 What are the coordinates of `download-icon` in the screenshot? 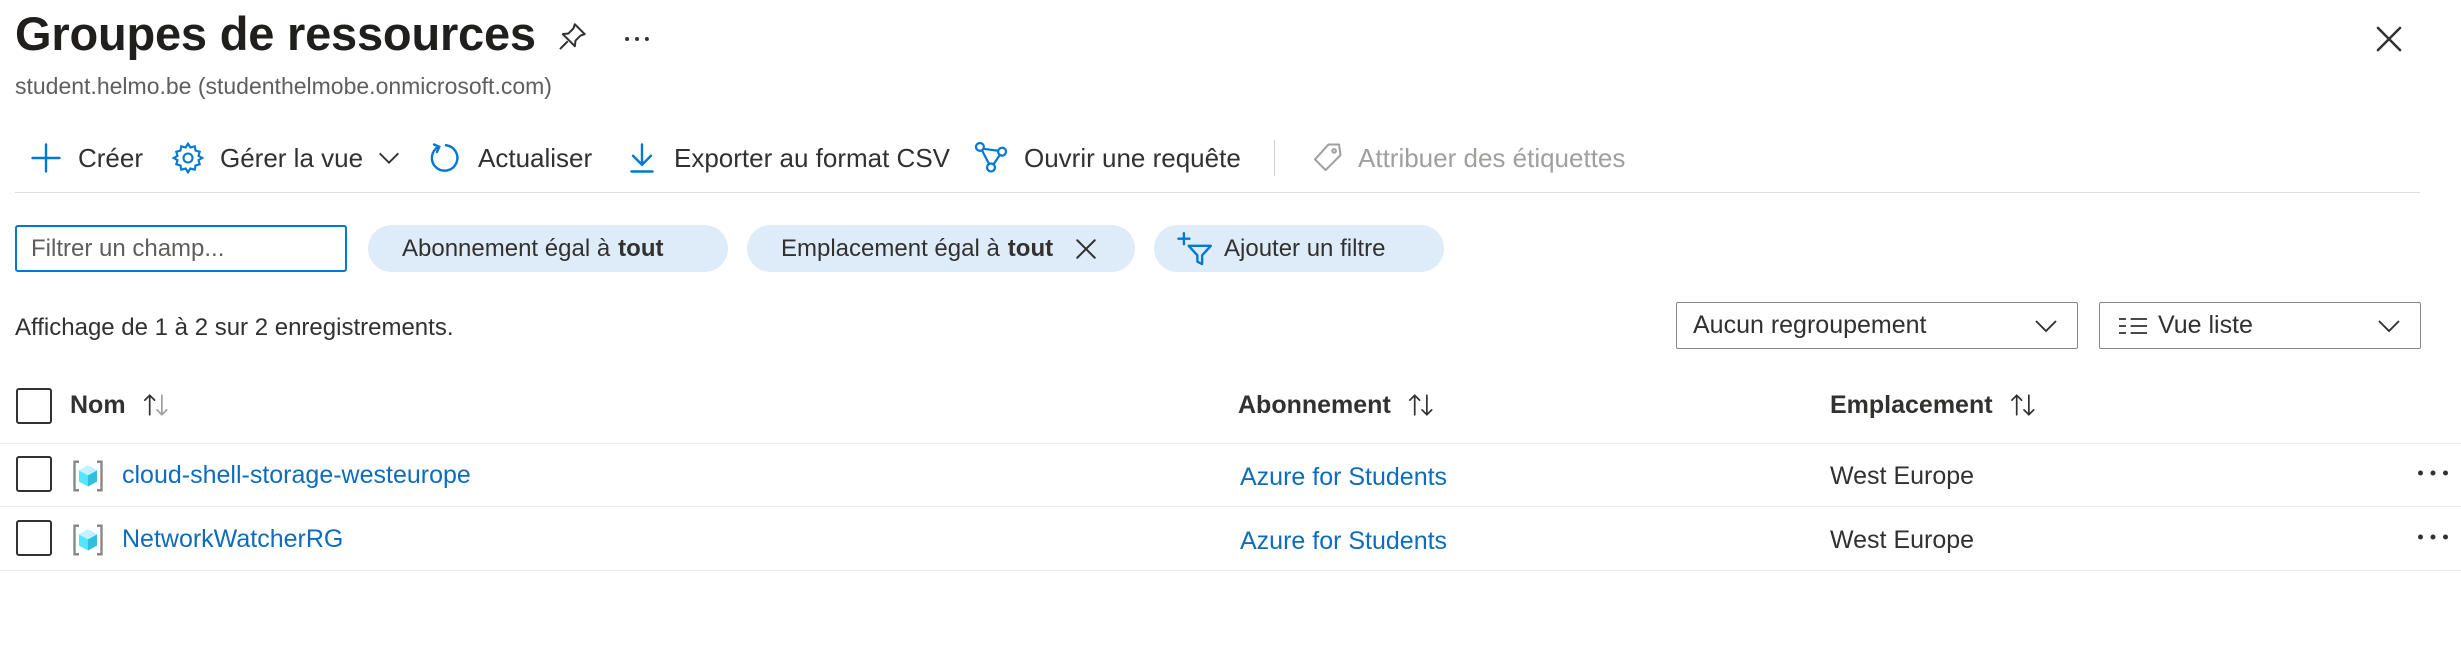 It's located at (642, 158).